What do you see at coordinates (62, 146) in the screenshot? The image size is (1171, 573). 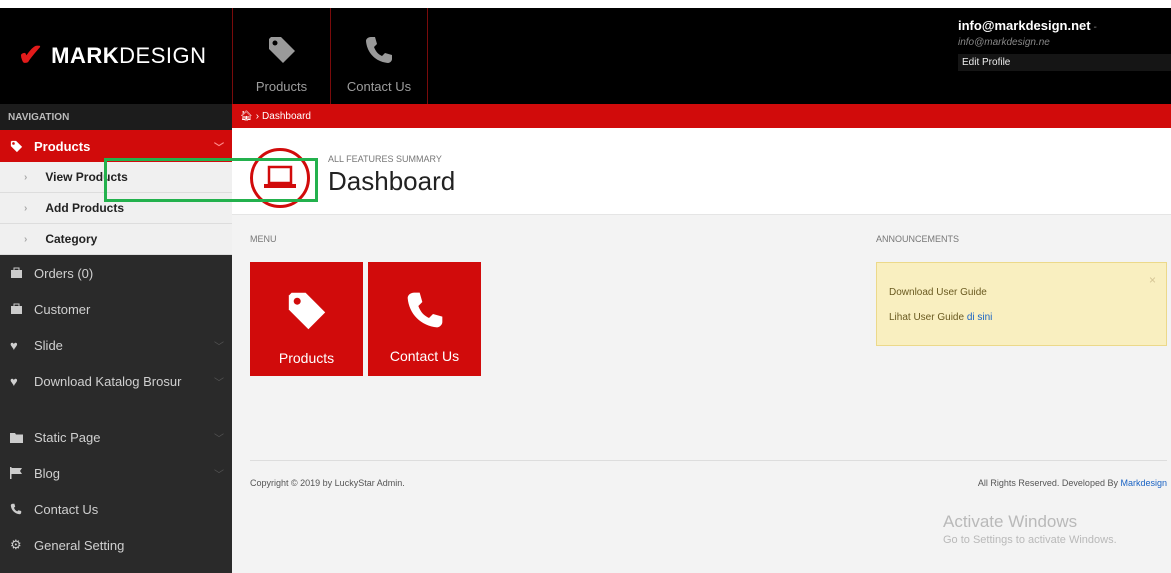 I see `sidebar-item-label: Products` at bounding box center [62, 146].